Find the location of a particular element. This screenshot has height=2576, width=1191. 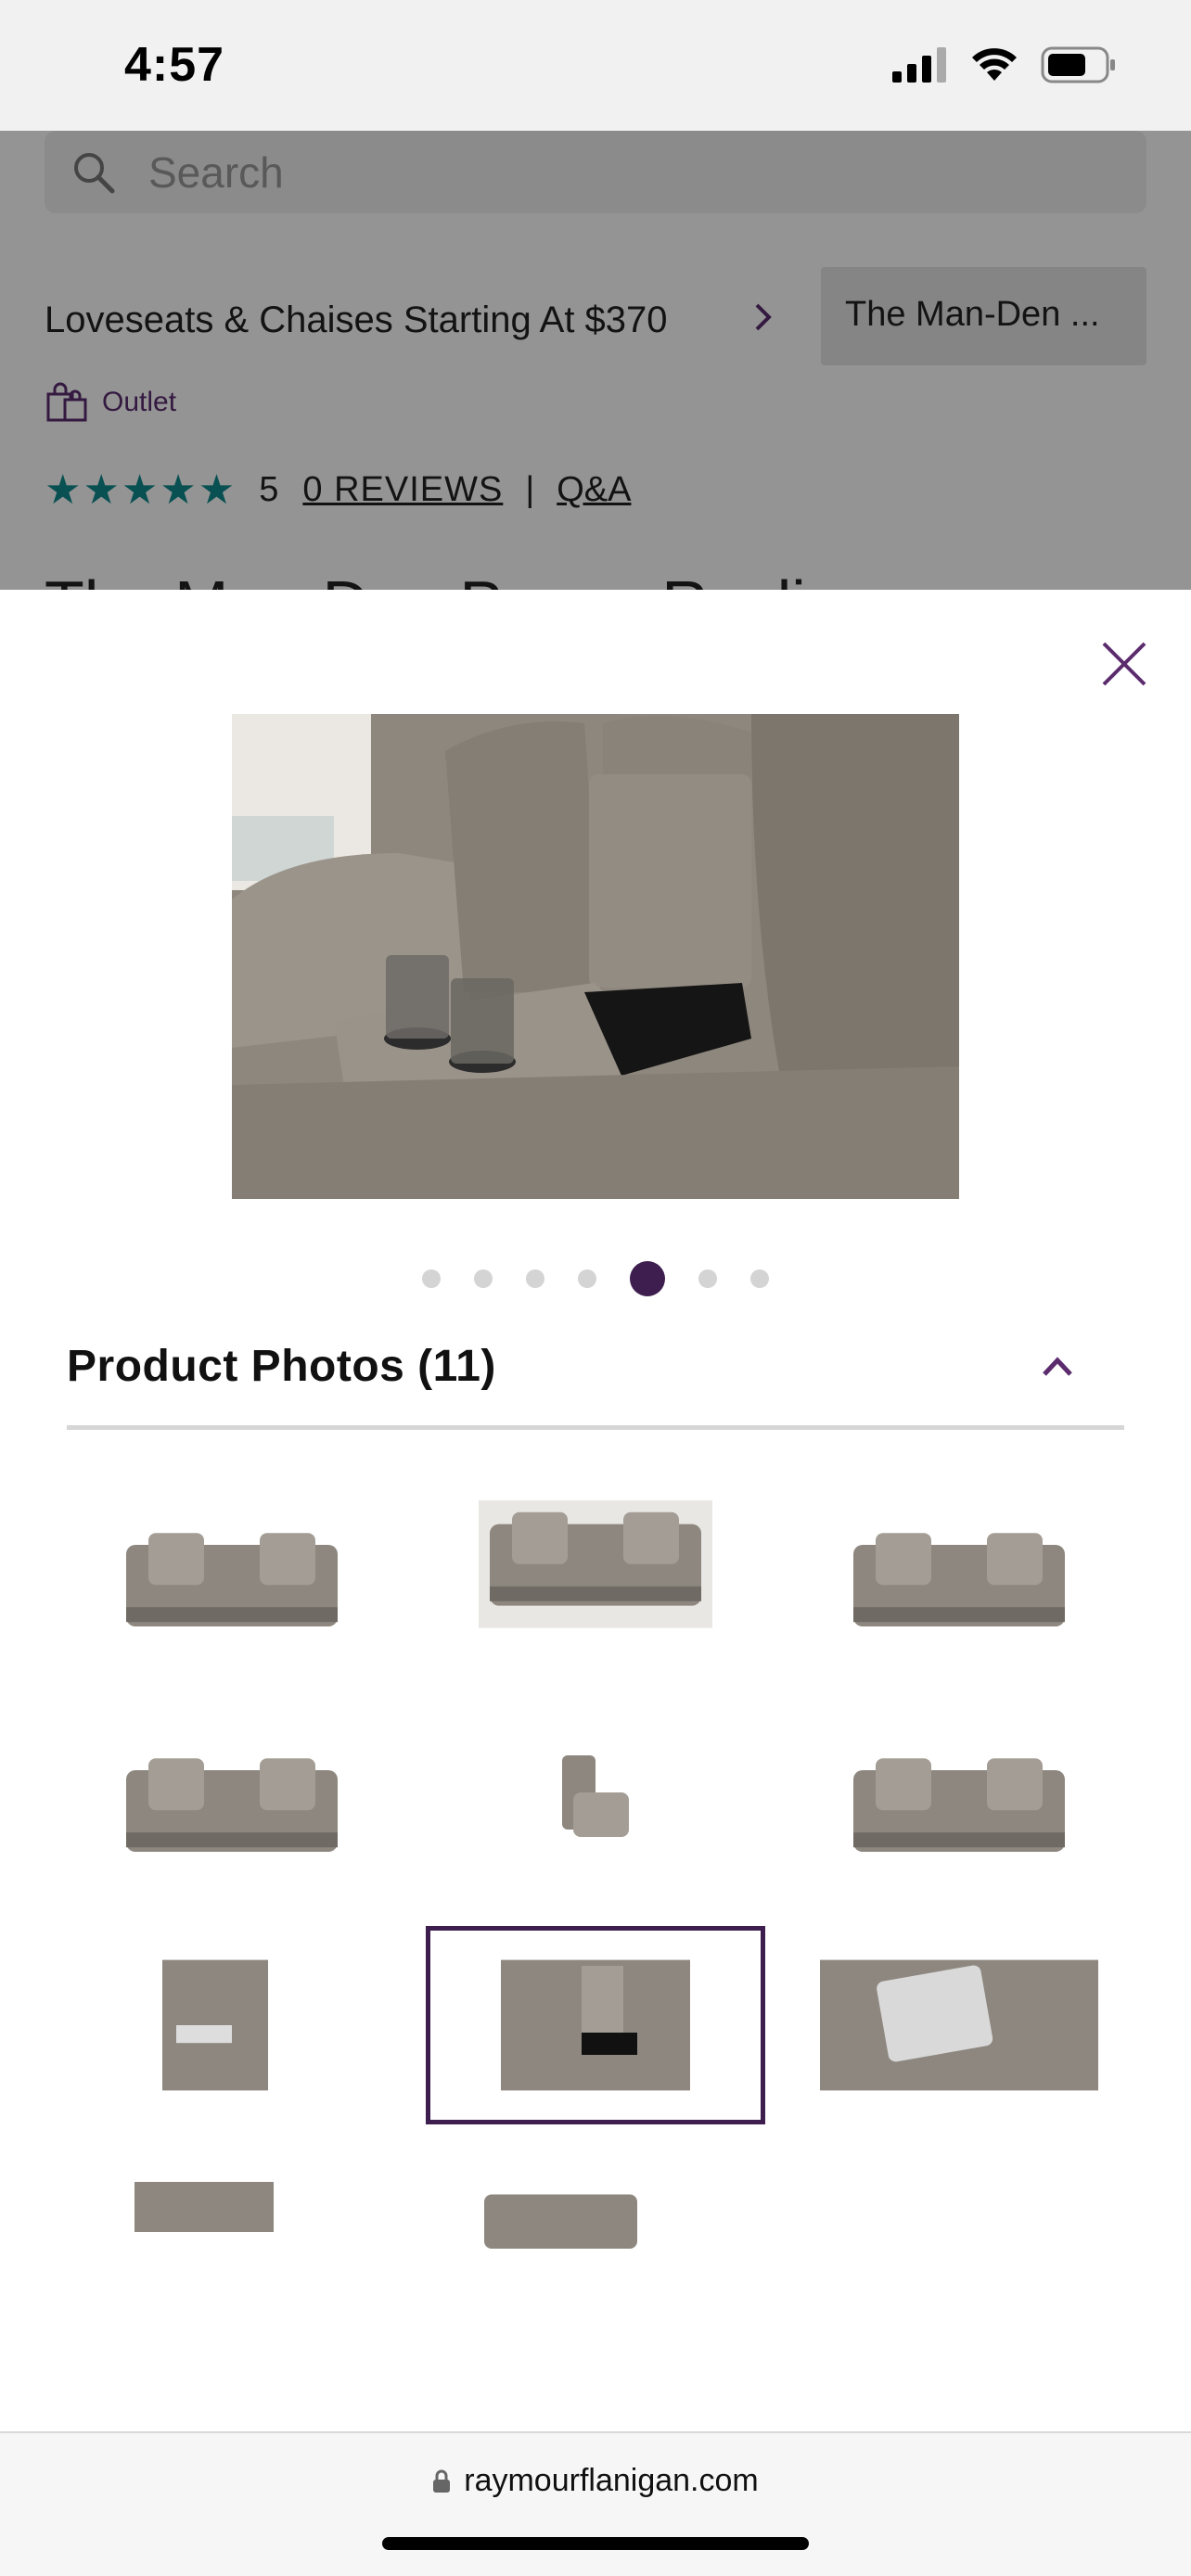

thumbnail-angle-view is located at coordinates (959, 1574).